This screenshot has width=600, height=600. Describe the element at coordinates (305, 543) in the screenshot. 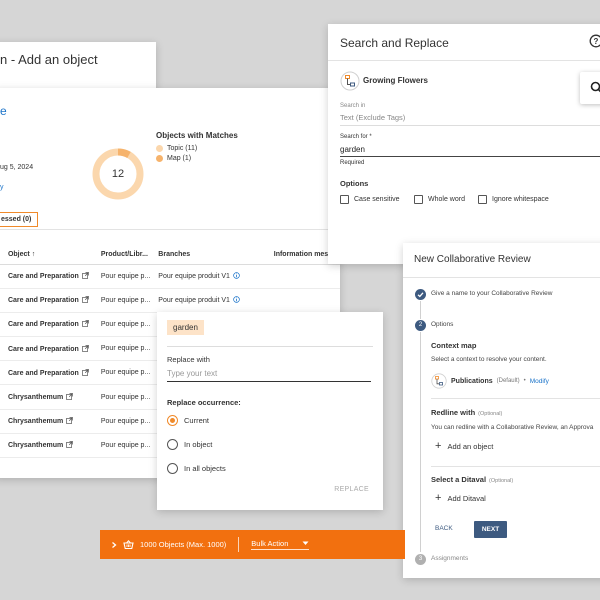

I see `caret-down-icon` at that location.